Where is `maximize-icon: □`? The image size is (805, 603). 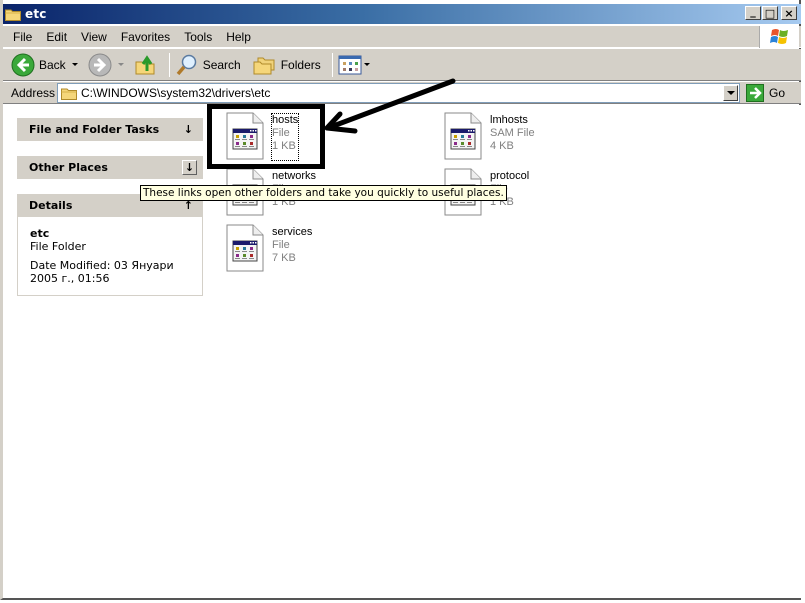 maximize-icon: □ is located at coordinates (770, 13).